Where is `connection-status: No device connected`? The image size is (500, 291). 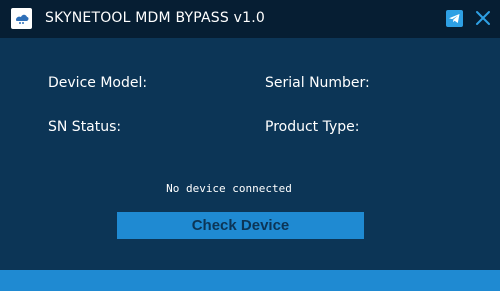
connection-status: No device connected is located at coordinates (229, 188).